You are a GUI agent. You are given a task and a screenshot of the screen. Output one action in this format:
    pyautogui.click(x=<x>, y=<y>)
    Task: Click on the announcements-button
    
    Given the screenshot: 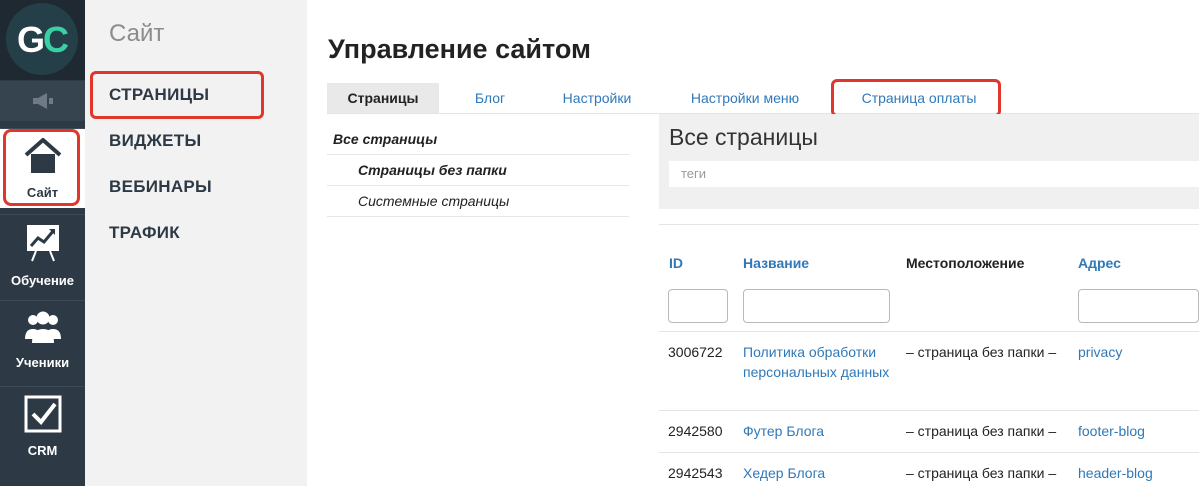 What is the action you would take?
    pyautogui.click(x=42, y=101)
    